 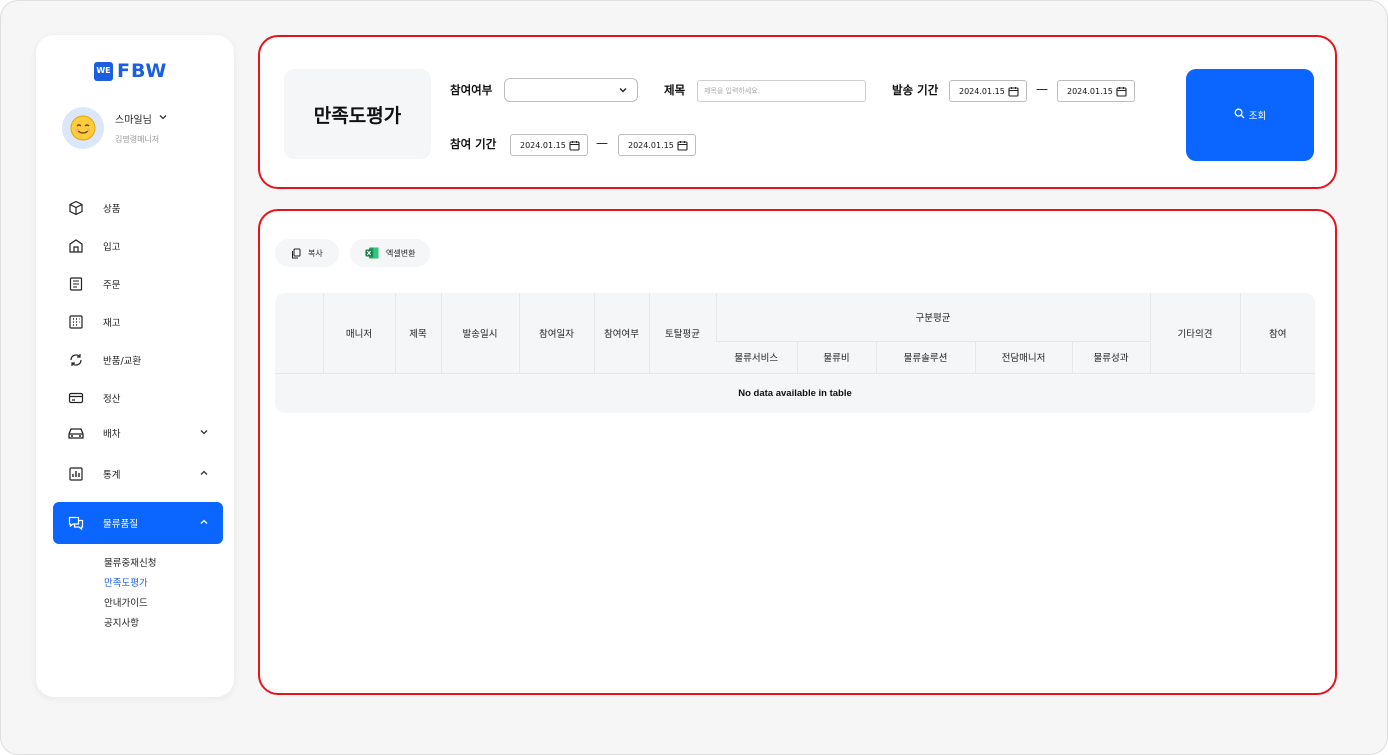 I want to click on send-start-date: 2024.01.15, so click(x=988, y=91).